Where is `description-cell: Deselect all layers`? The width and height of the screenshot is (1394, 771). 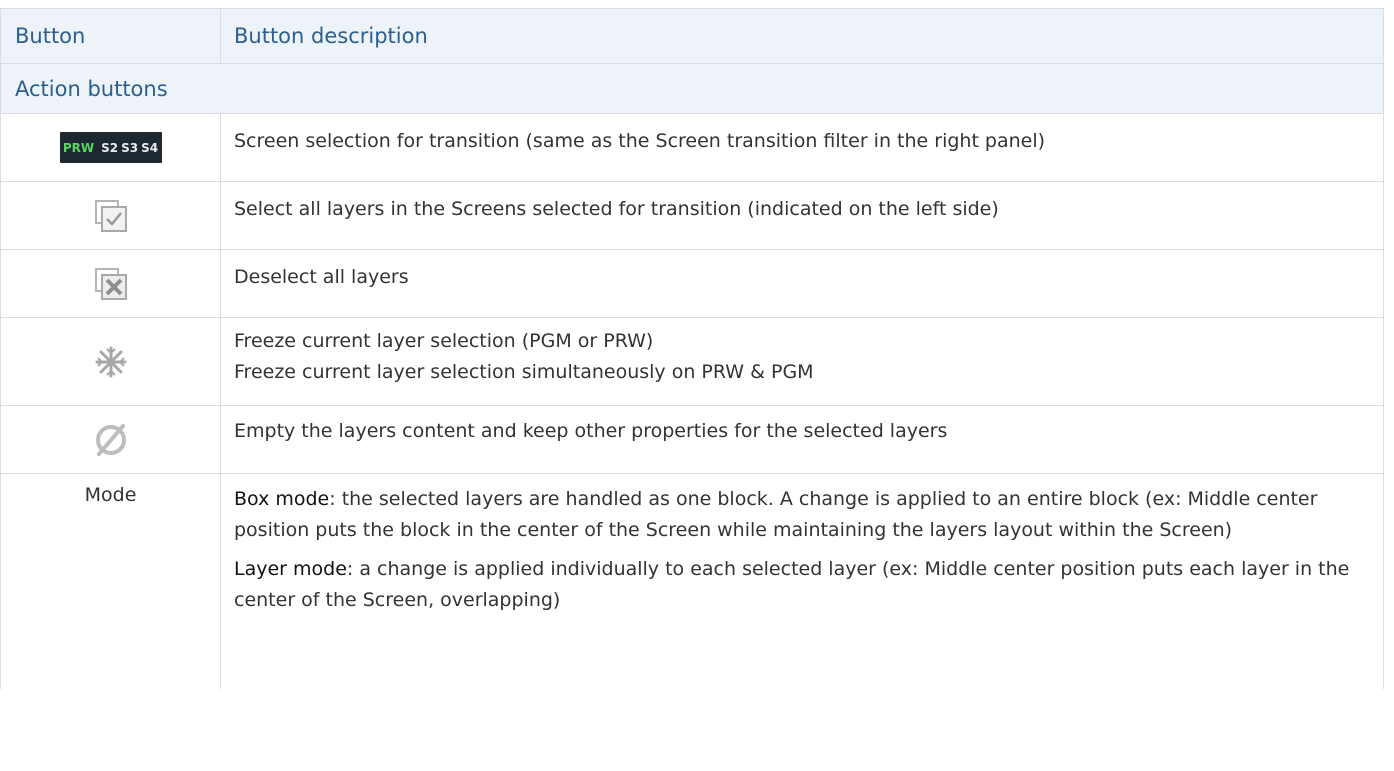 description-cell: Deselect all layers is located at coordinates (802, 283).